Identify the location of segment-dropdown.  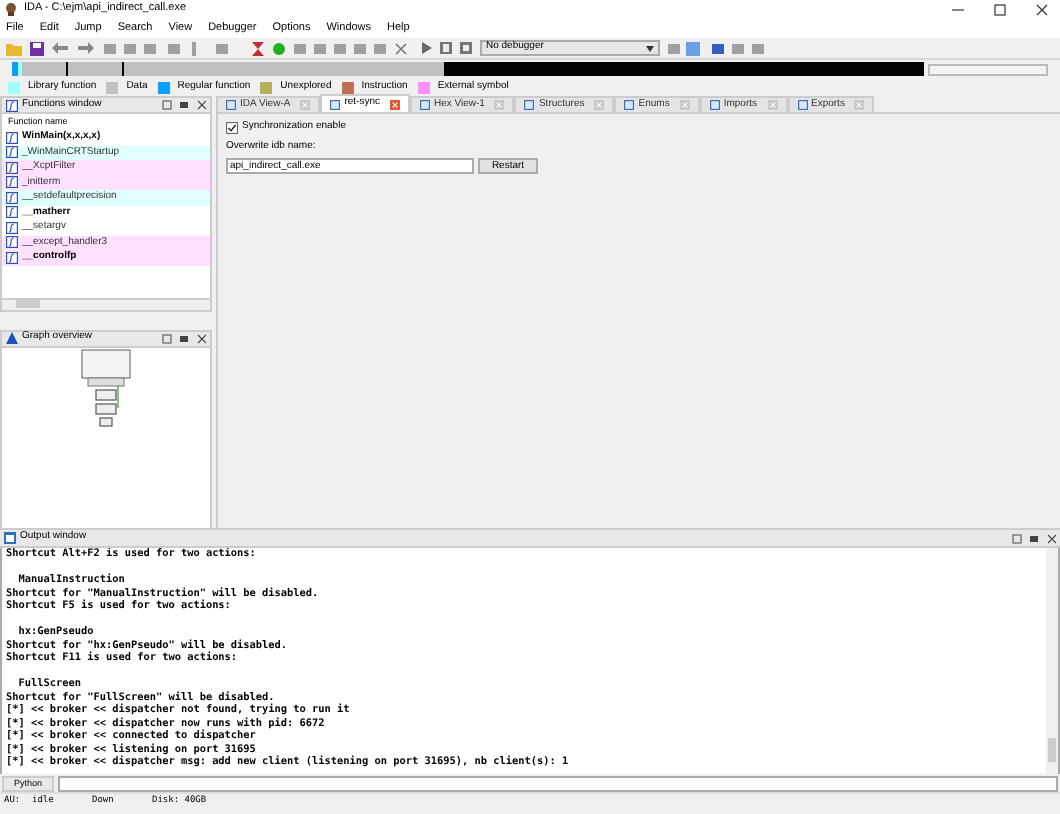
(988, 69).